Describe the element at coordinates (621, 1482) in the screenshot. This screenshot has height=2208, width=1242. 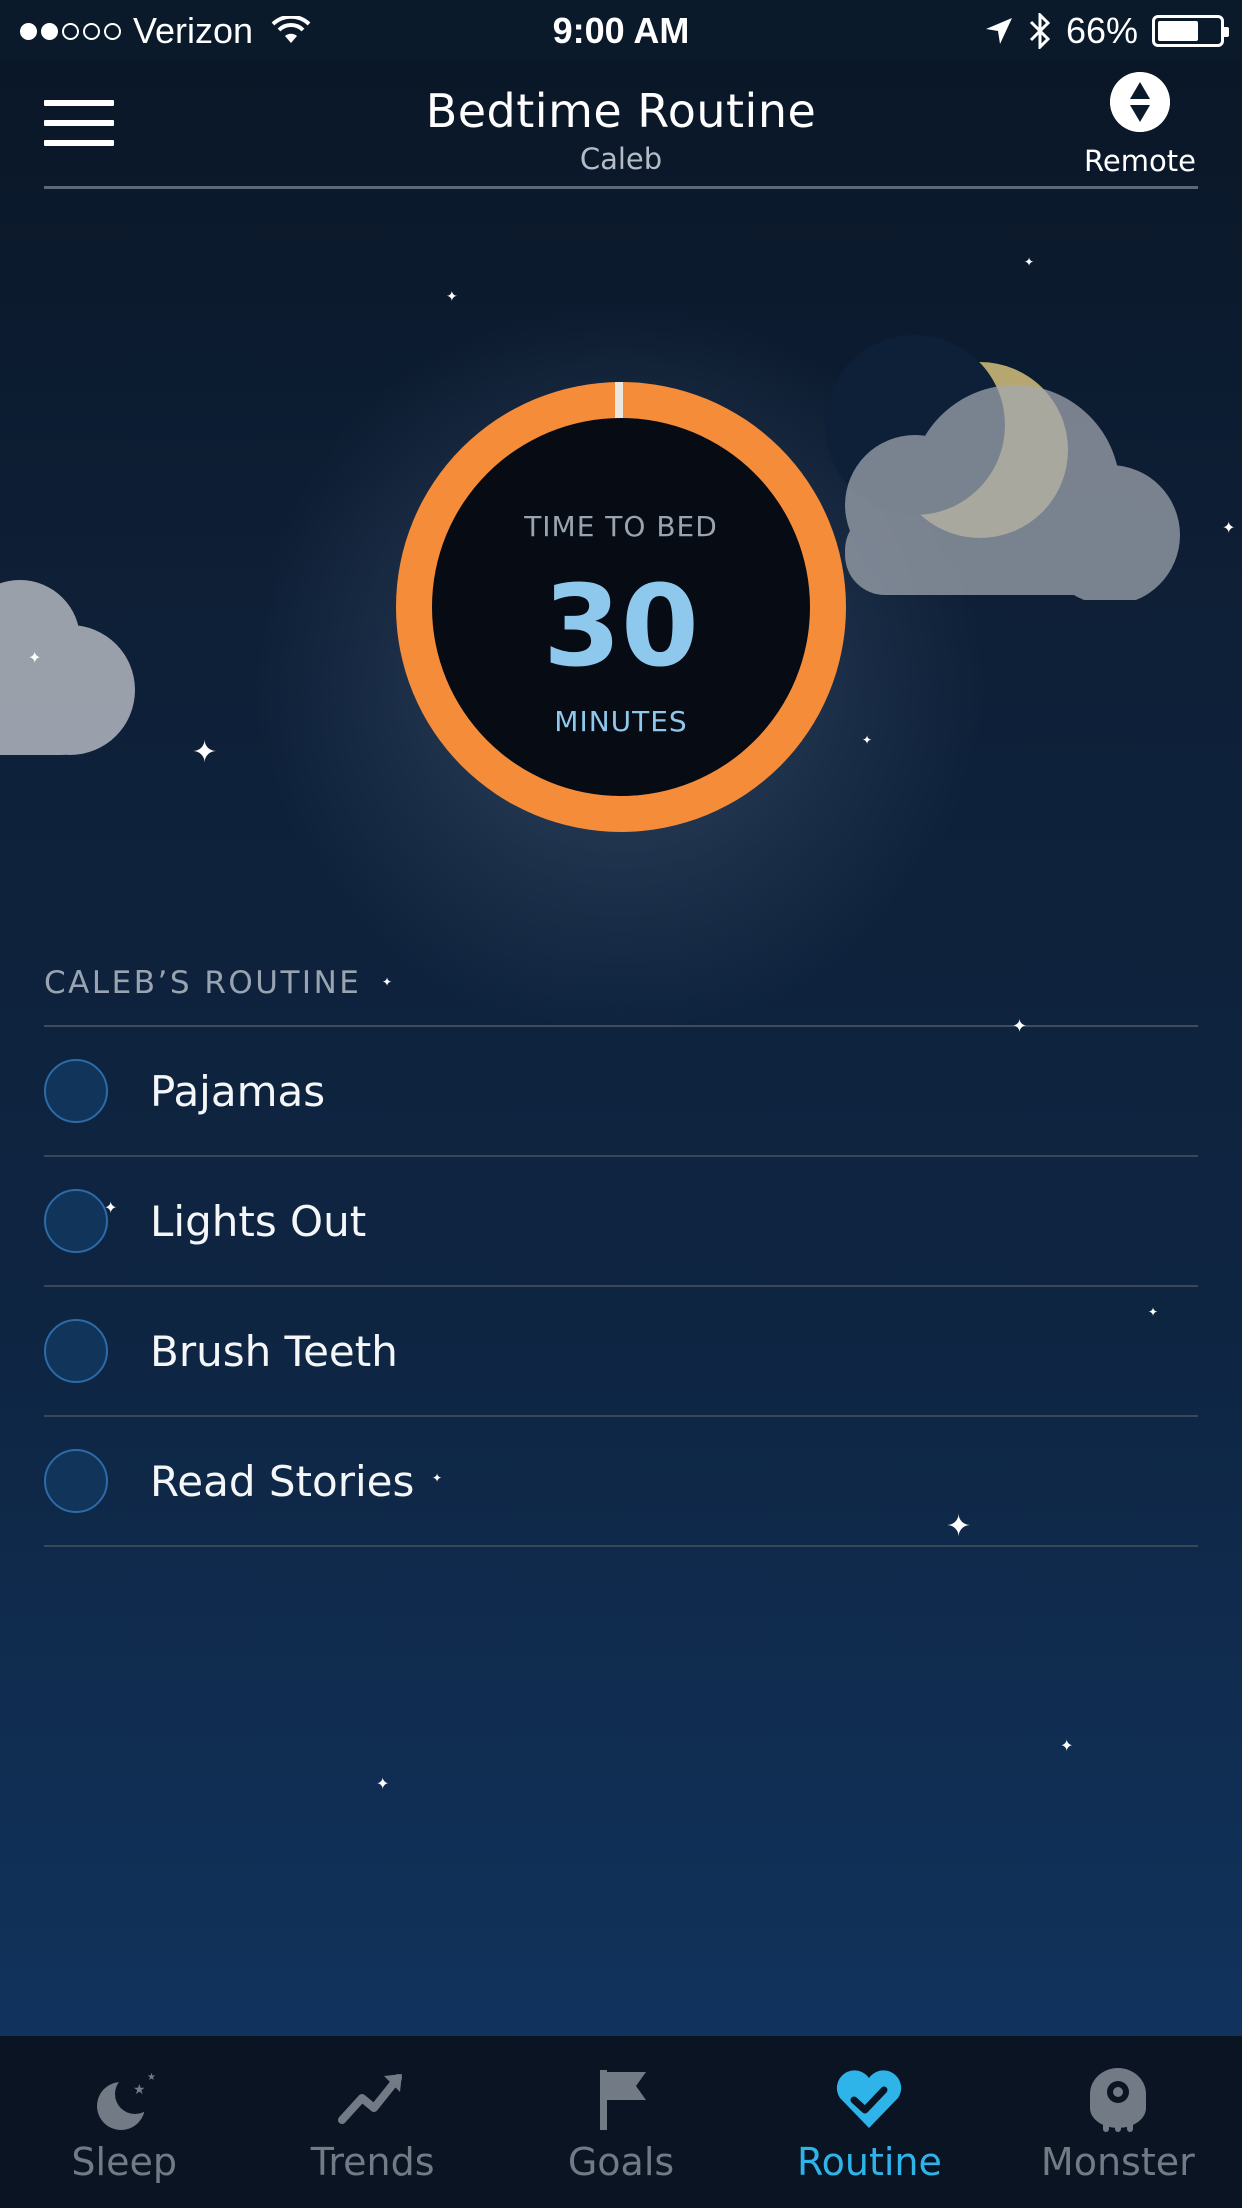
I see `routine-item-read-stories: Read Stories` at that location.